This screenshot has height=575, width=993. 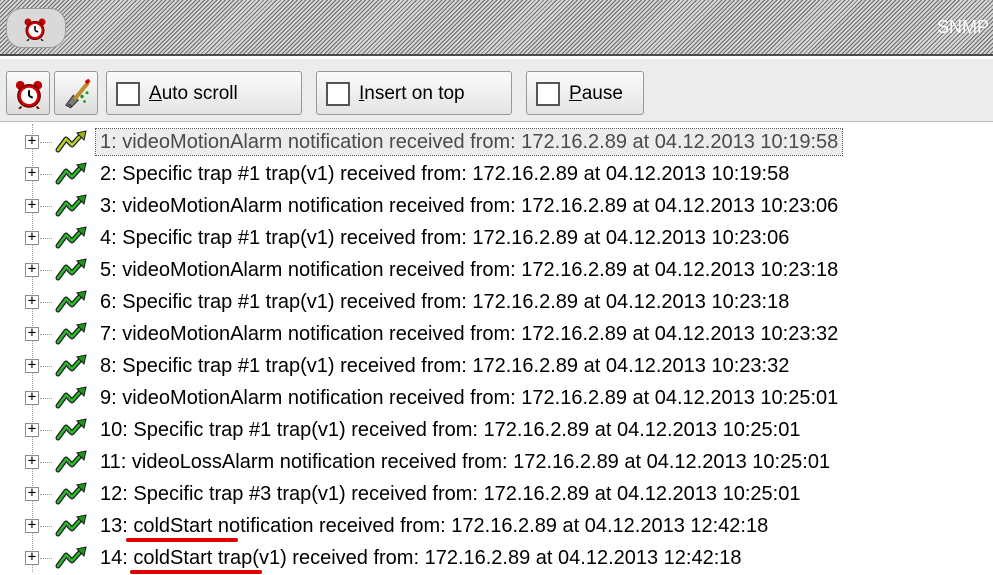 I want to click on insert-on-top-checkbox-box, so click(x=338, y=94).